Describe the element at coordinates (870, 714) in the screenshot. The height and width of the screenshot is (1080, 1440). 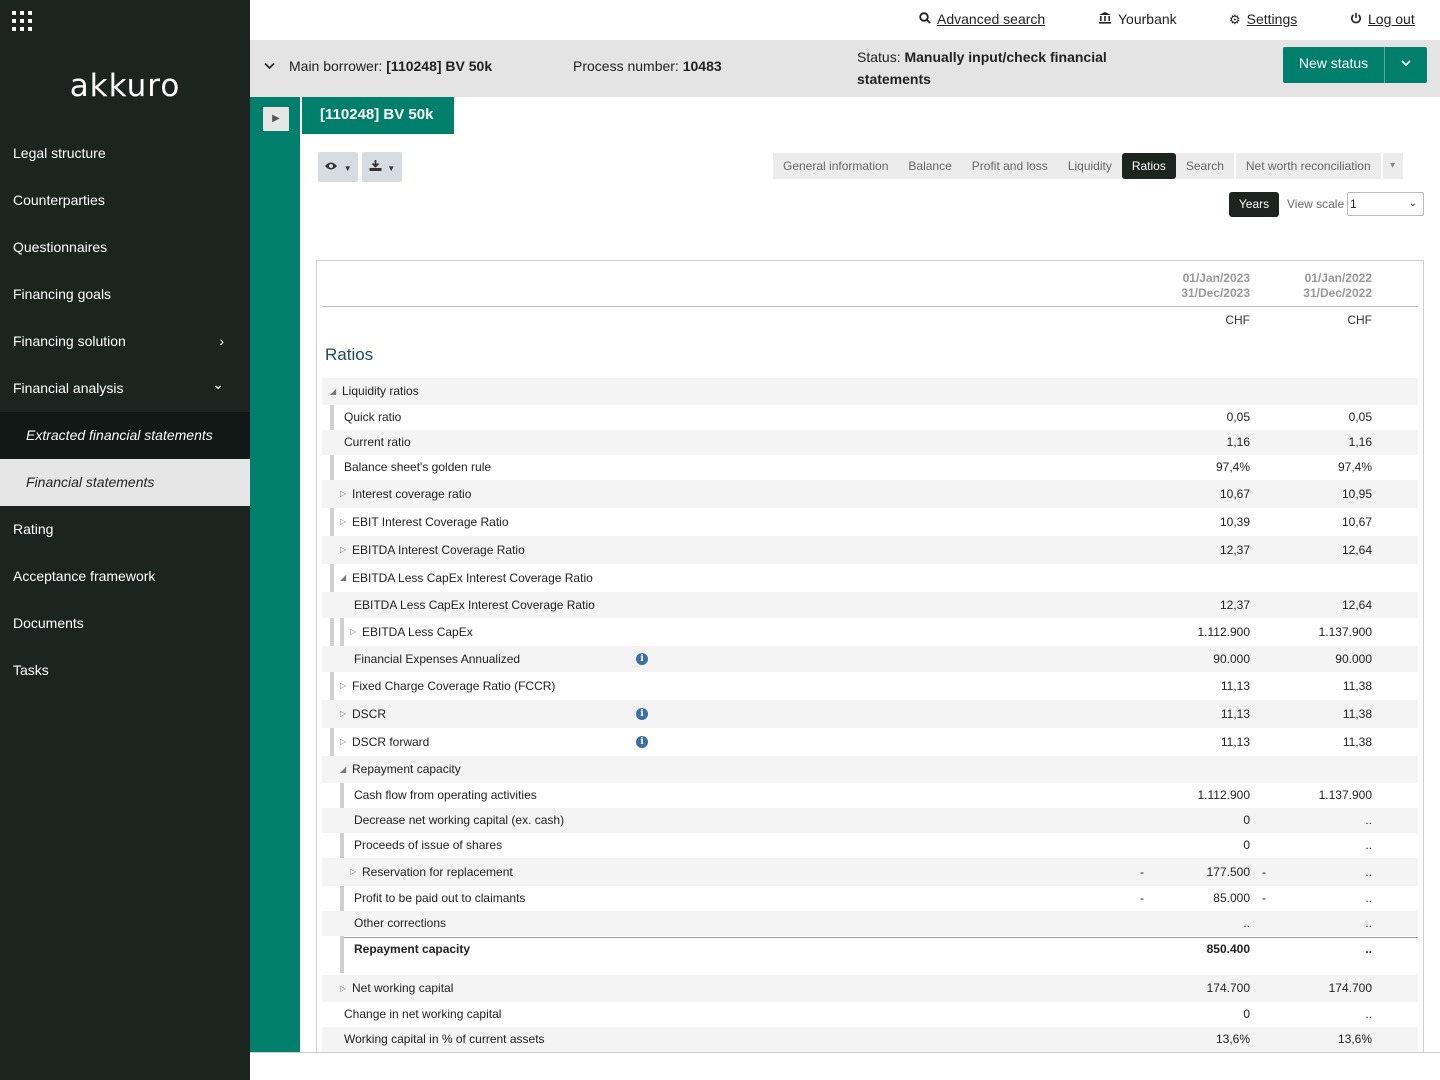
I see `table-row: ▷ DSCR i 11,13 11,38` at that location.